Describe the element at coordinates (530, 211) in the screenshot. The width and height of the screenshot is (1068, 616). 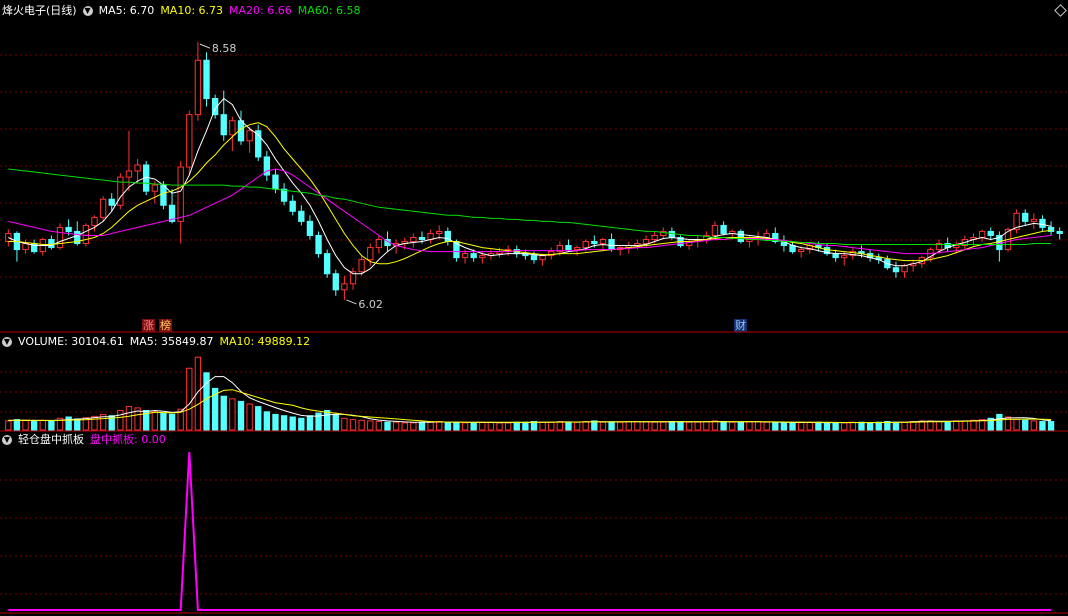
I see `ma-line-ma20` at that location.